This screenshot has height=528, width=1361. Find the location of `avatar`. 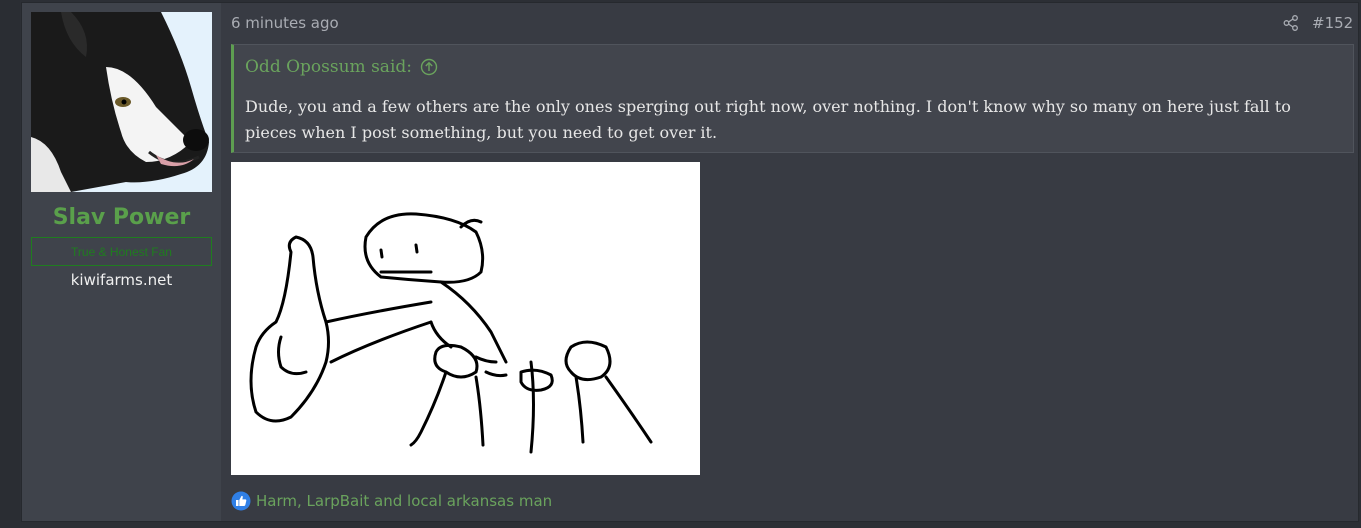

avatar is located at coordinates (121, 102).